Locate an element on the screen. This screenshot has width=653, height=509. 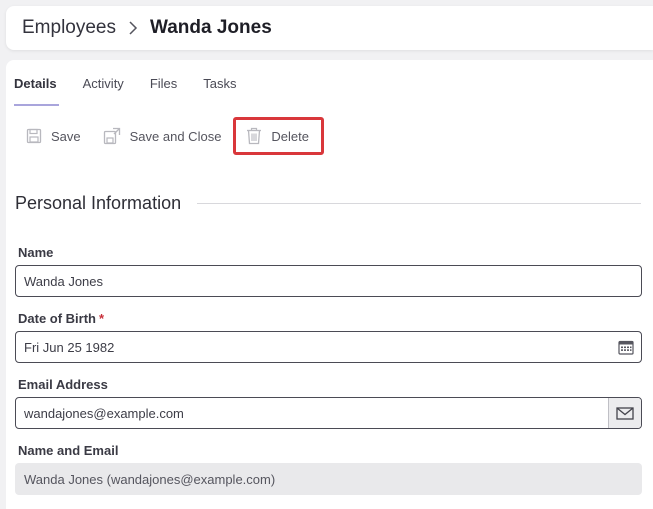
dob-input is located at coordinates (313, 347).